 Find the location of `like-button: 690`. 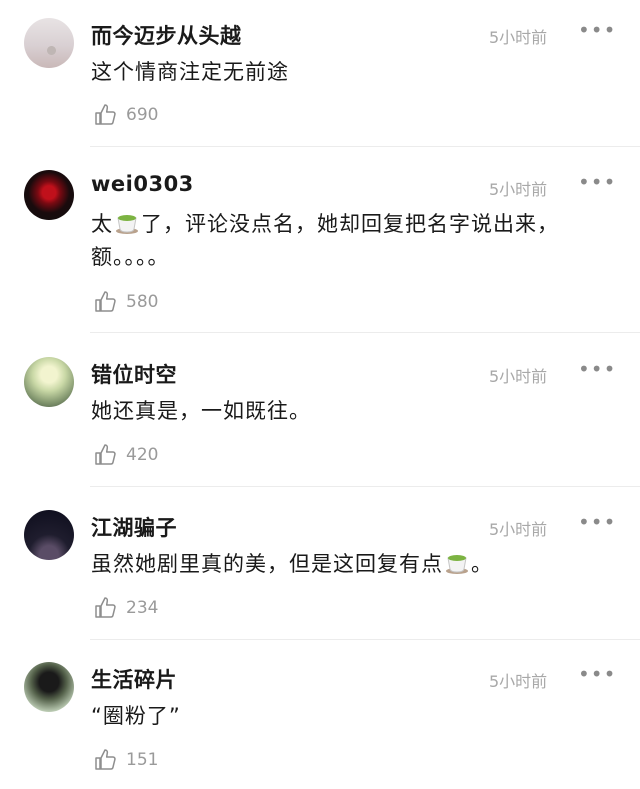

like-button: 690 is located at coordinates (126, 115).